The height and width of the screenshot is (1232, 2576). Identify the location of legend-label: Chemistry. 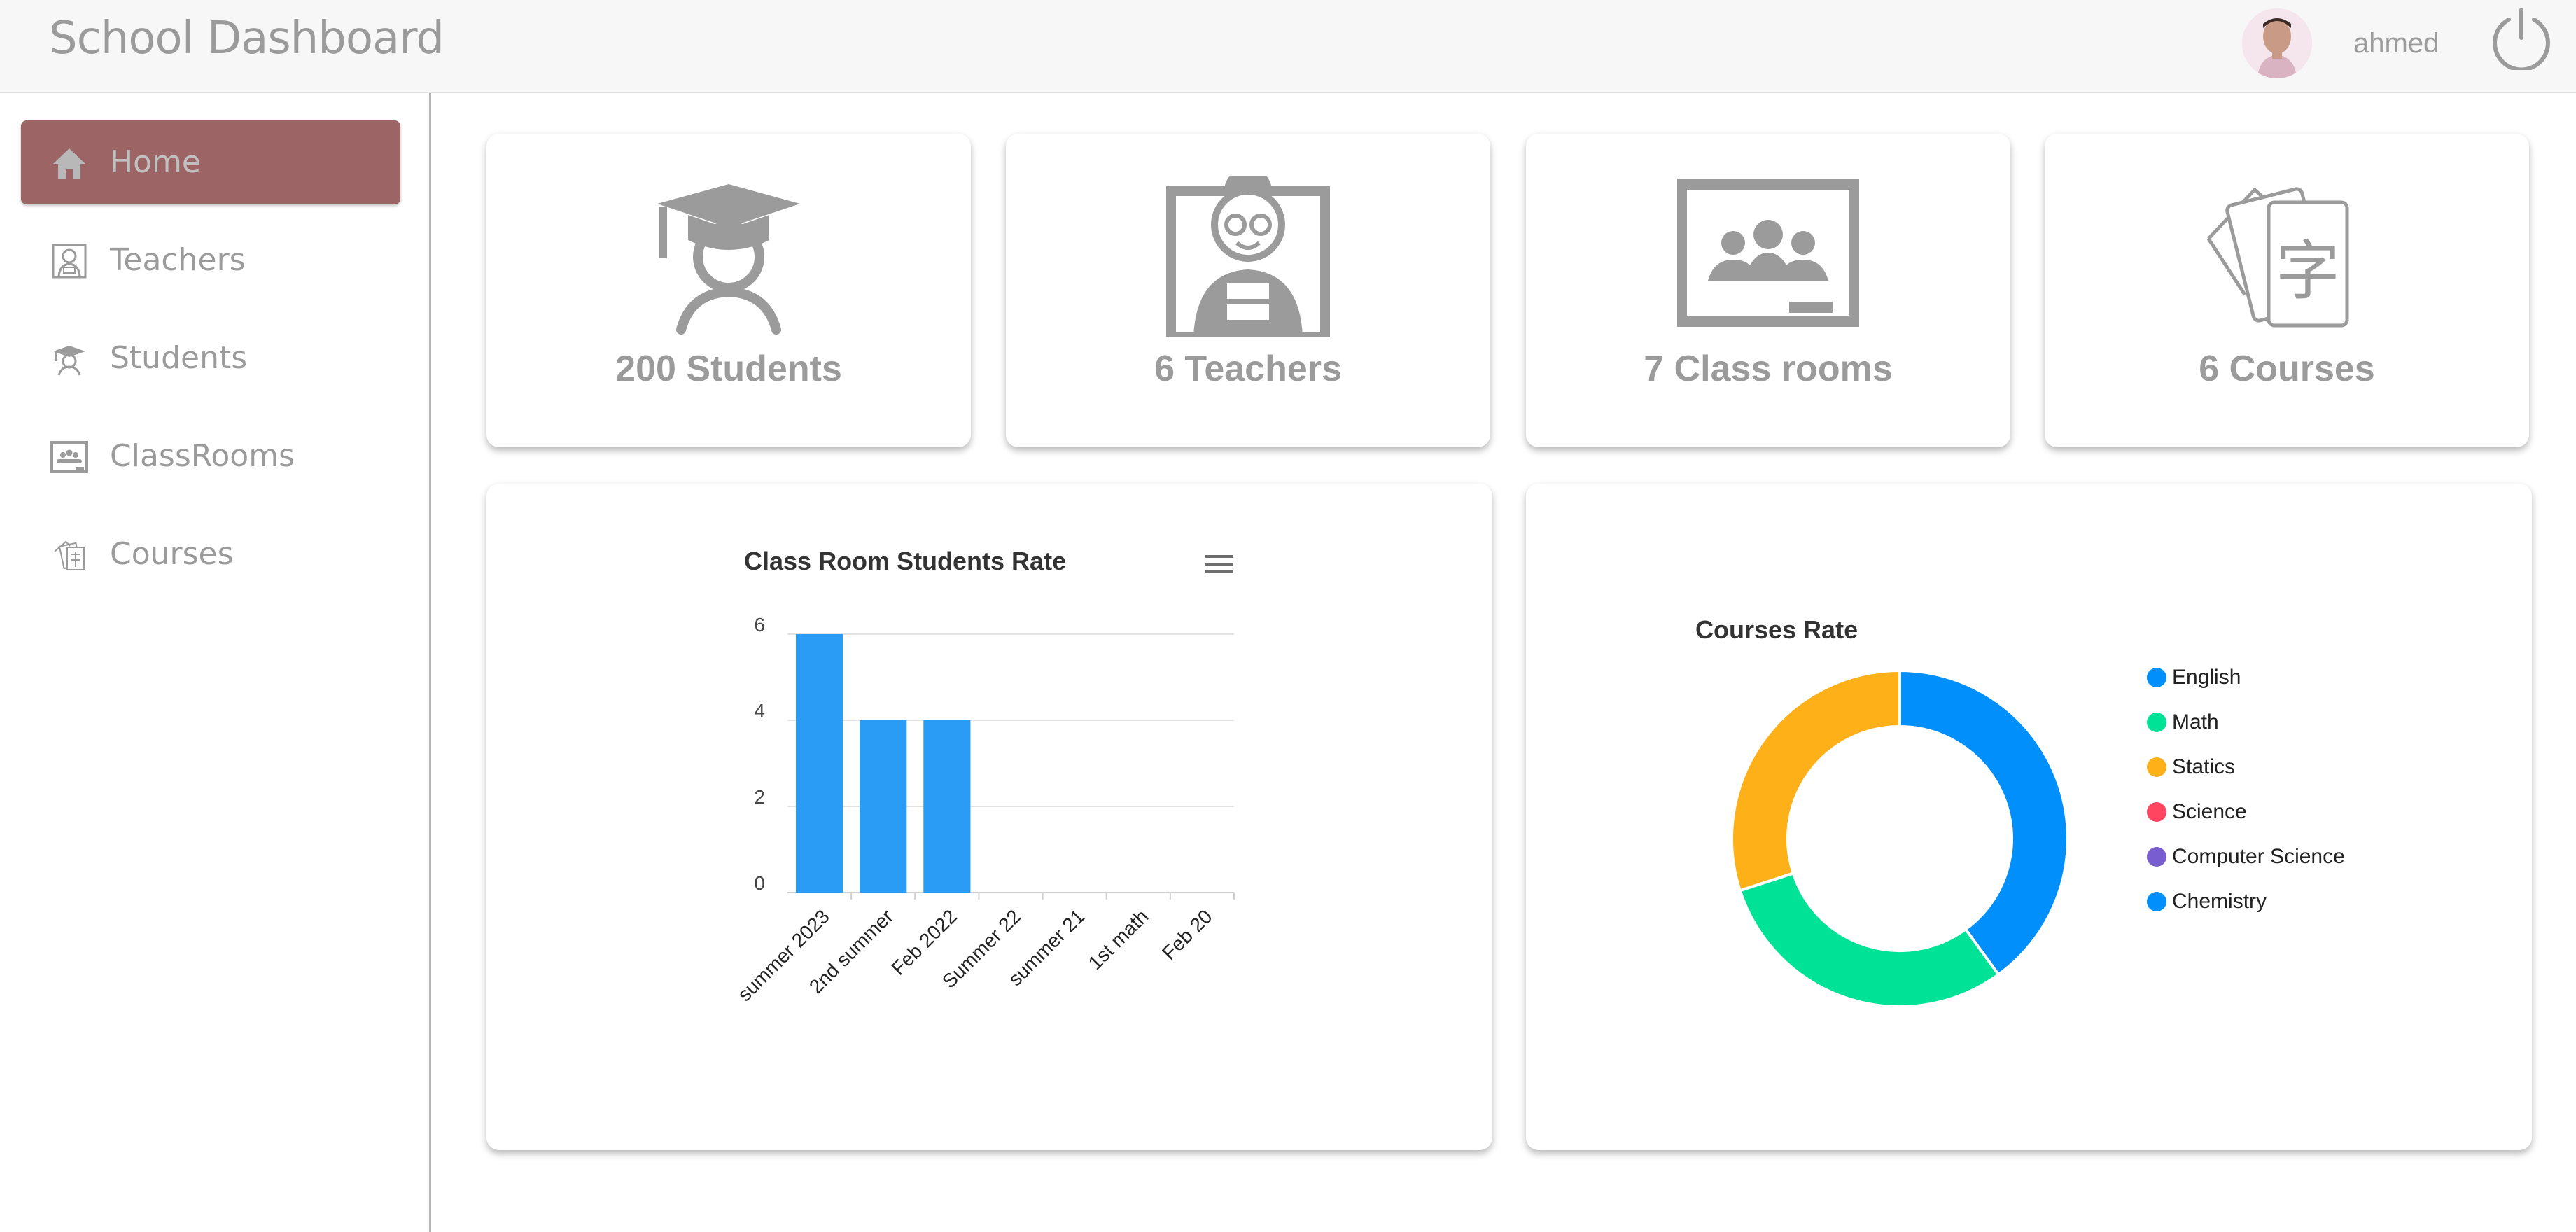
(2219, 901).